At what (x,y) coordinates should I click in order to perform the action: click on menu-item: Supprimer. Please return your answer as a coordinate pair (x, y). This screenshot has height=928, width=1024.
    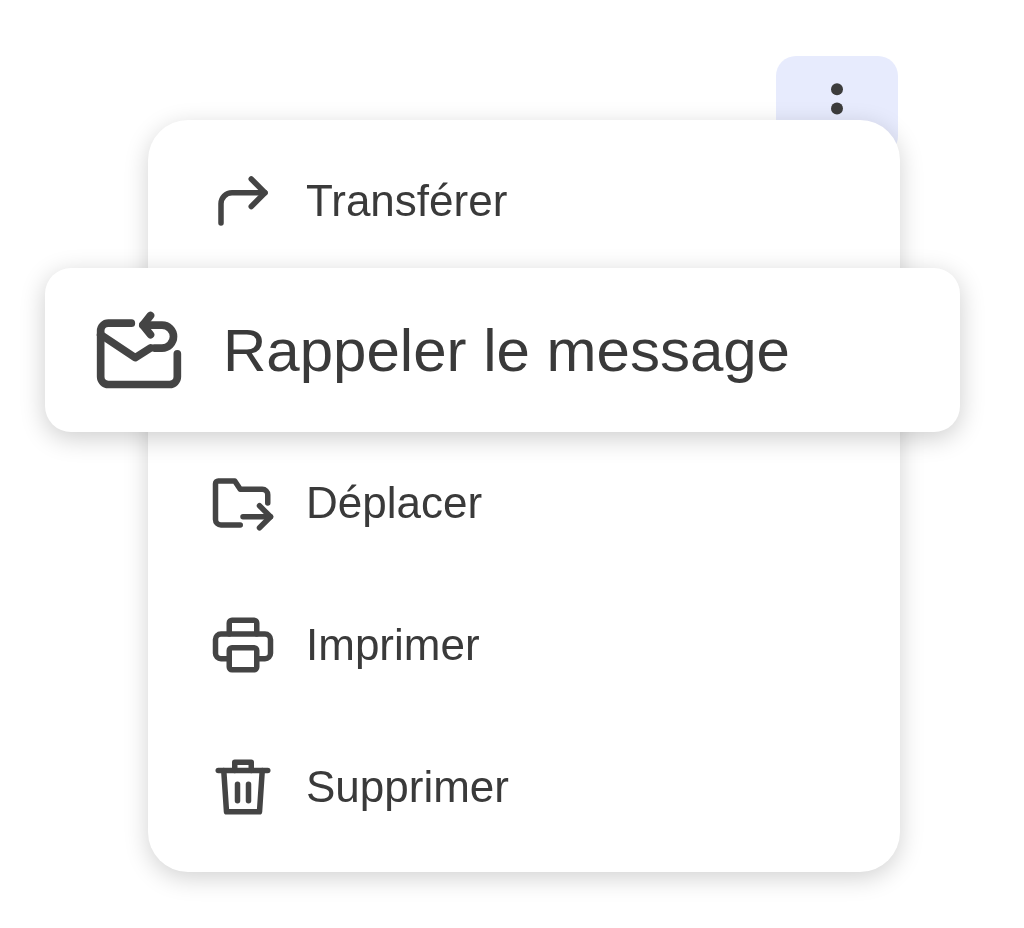
    Looking at the image, I should click on (524, 787).